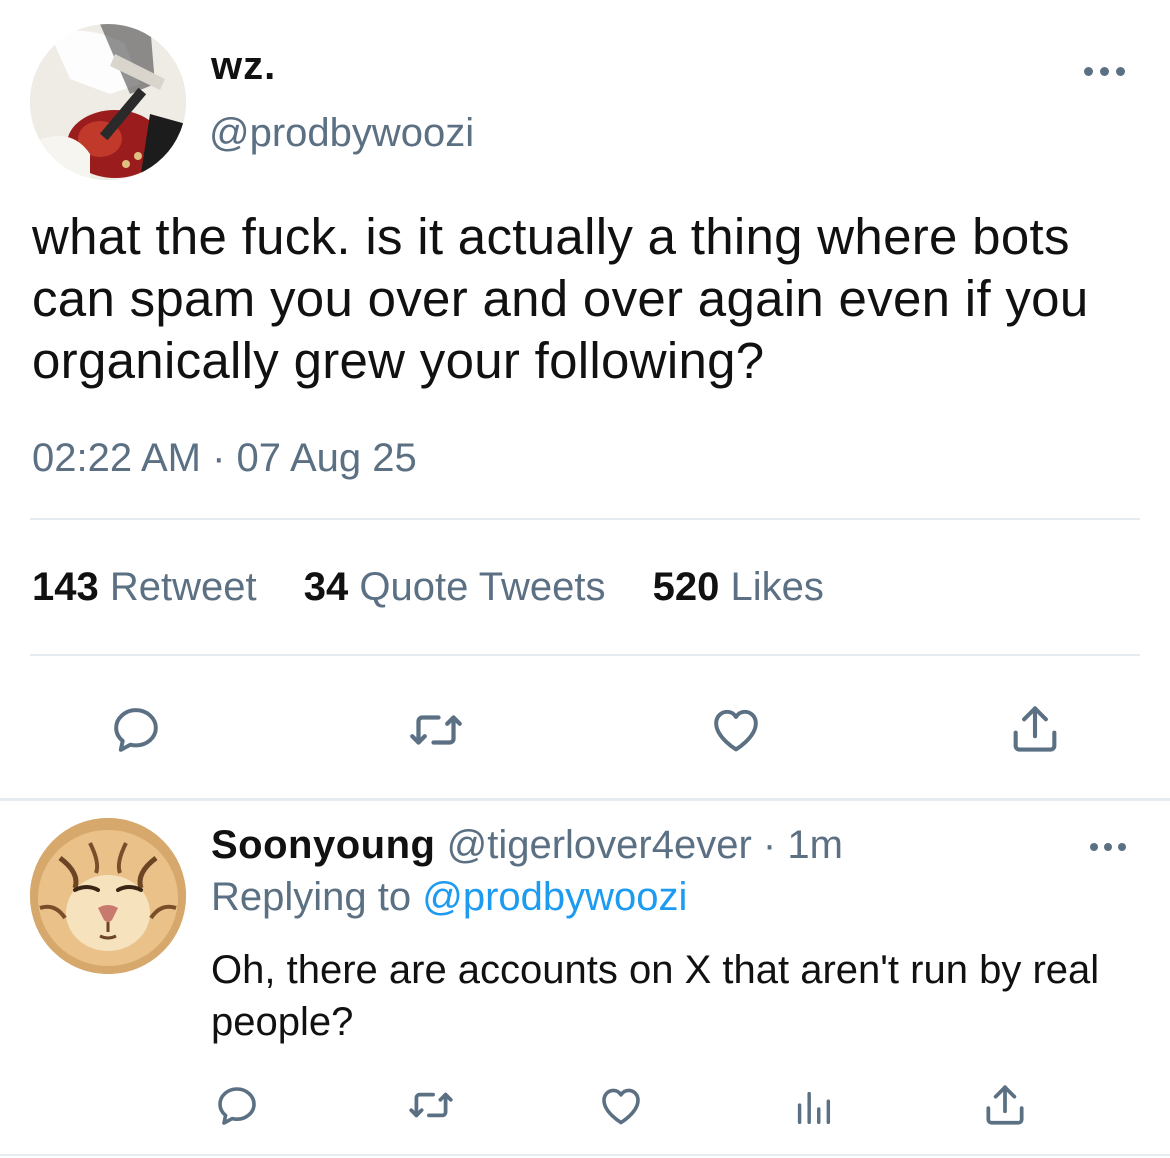 Image resolution: width=1170 pixels, height=1158 pixels. I want to click on replying-to-prefix: Replying to, so click(311, 897).